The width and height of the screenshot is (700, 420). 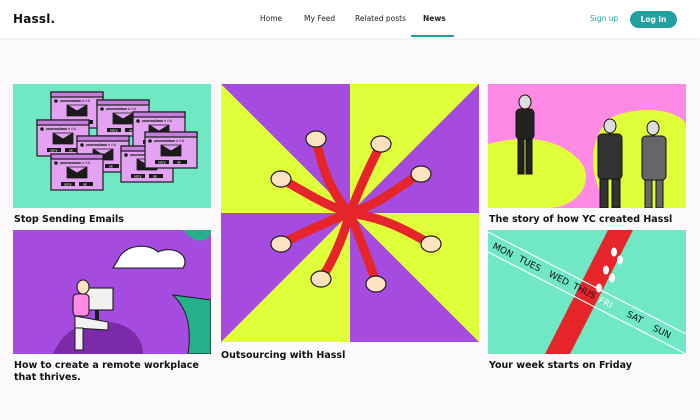 What do you see at coordinates (503, 251) in the screenshot?
I see `day-label: MON` at bounding box center [503, 251].